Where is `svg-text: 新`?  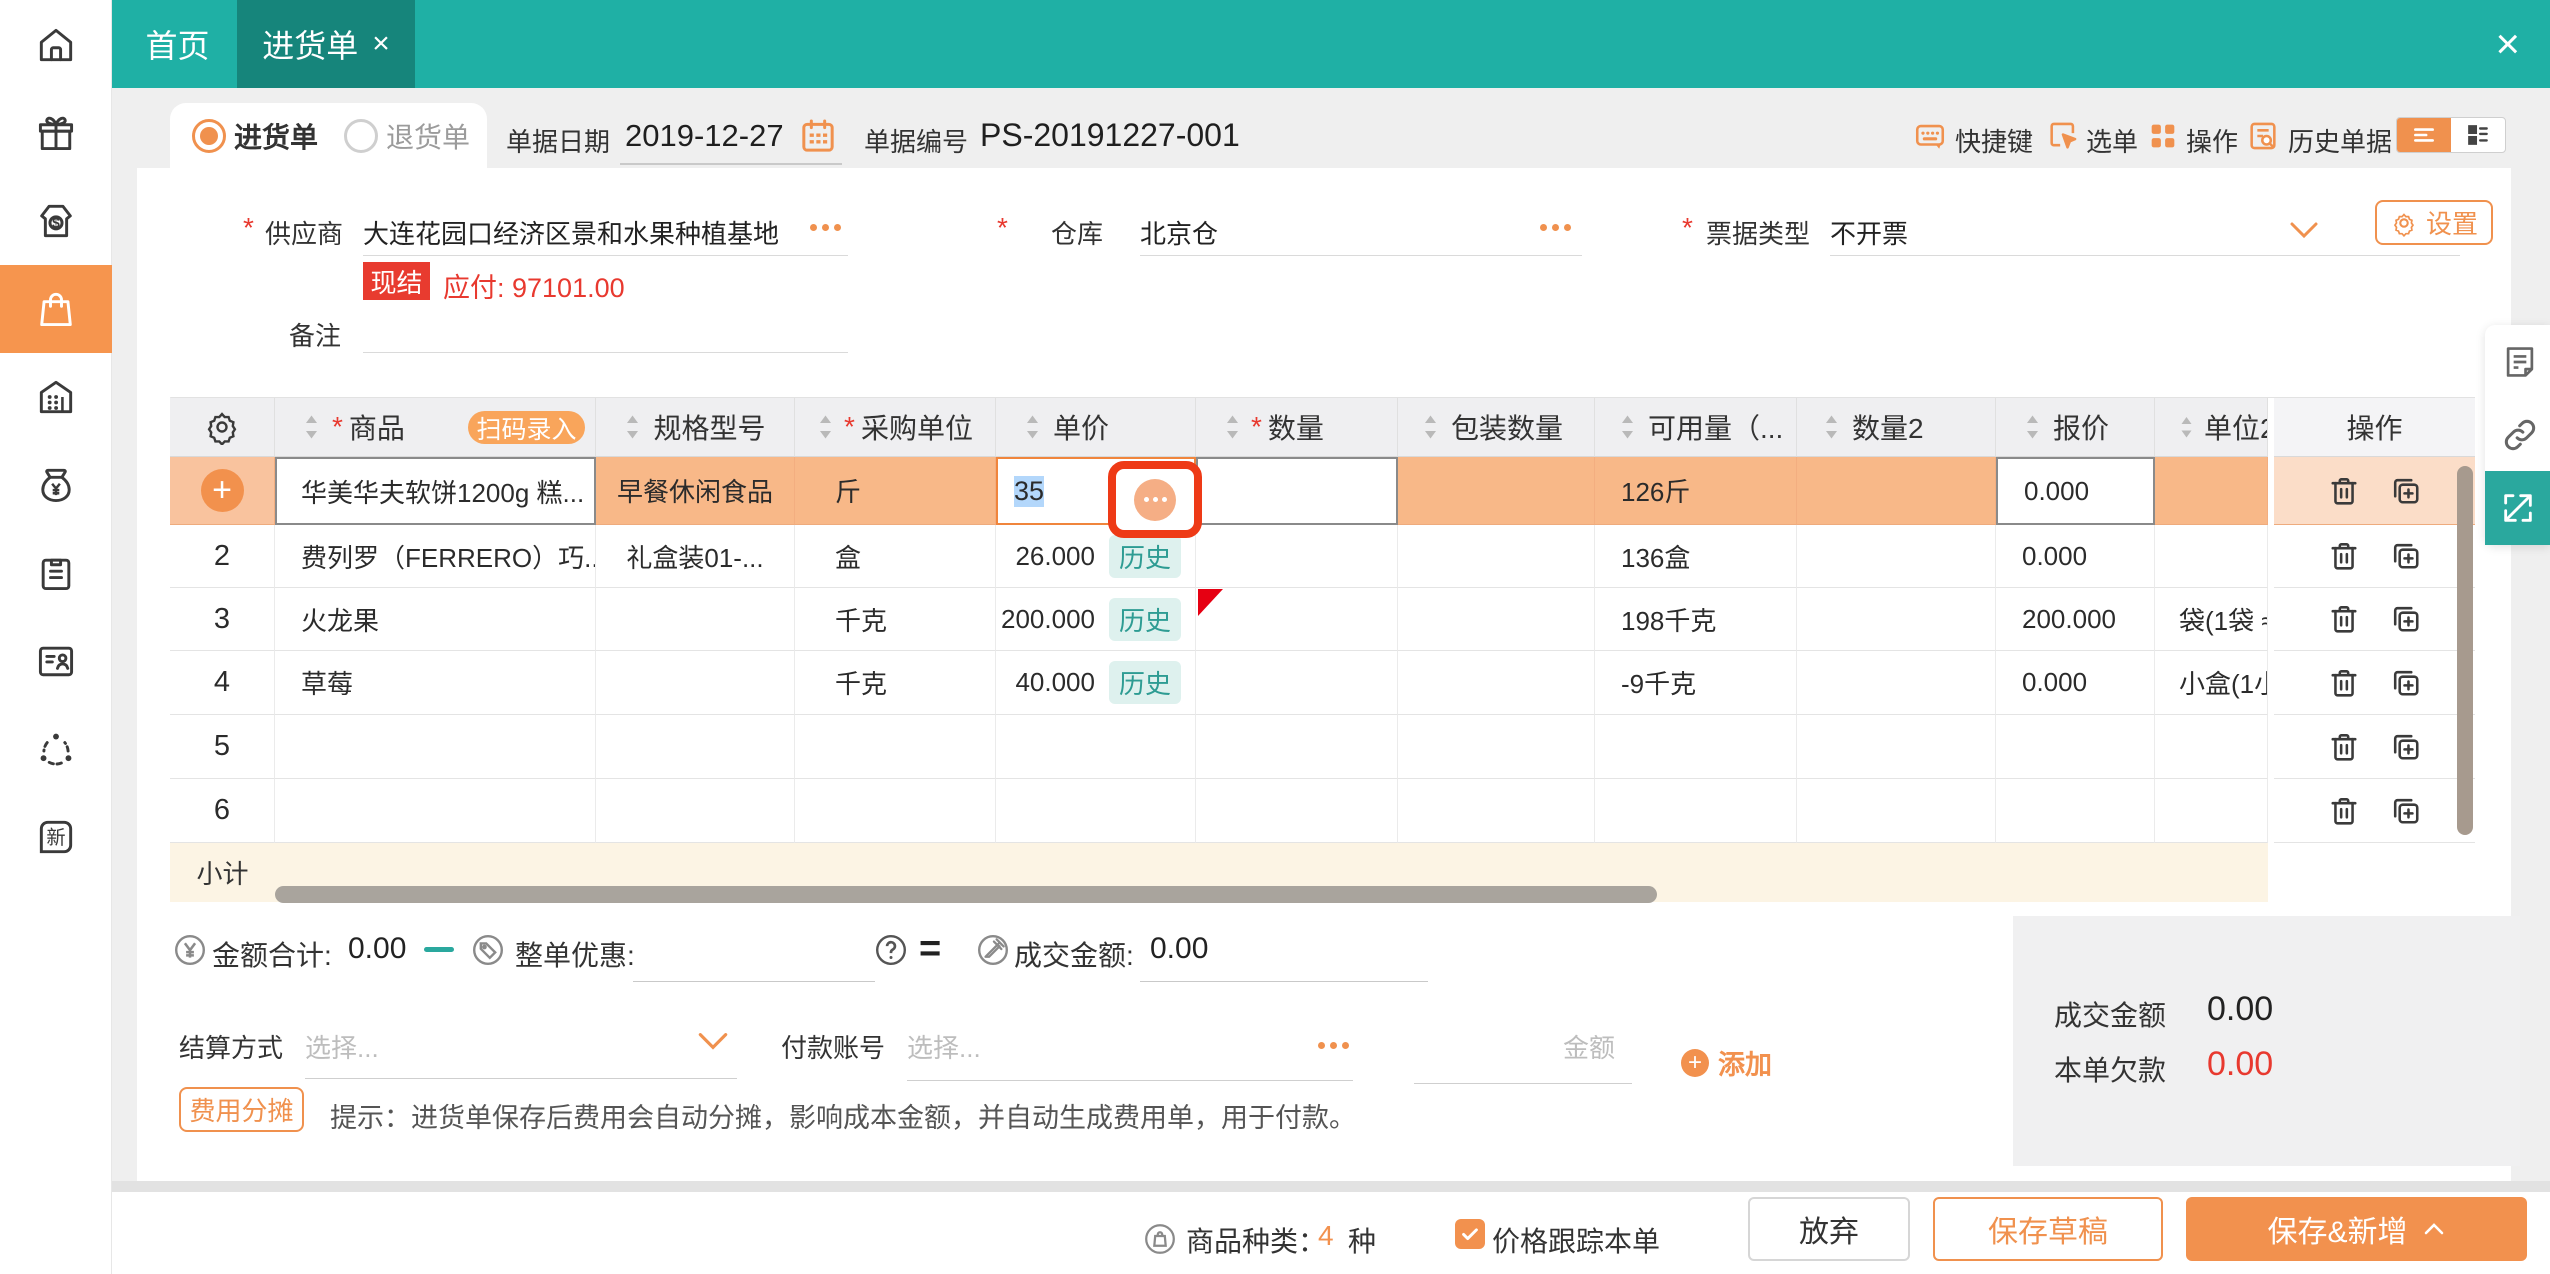
svg-text: 新 is located at coordinates (55, 838).